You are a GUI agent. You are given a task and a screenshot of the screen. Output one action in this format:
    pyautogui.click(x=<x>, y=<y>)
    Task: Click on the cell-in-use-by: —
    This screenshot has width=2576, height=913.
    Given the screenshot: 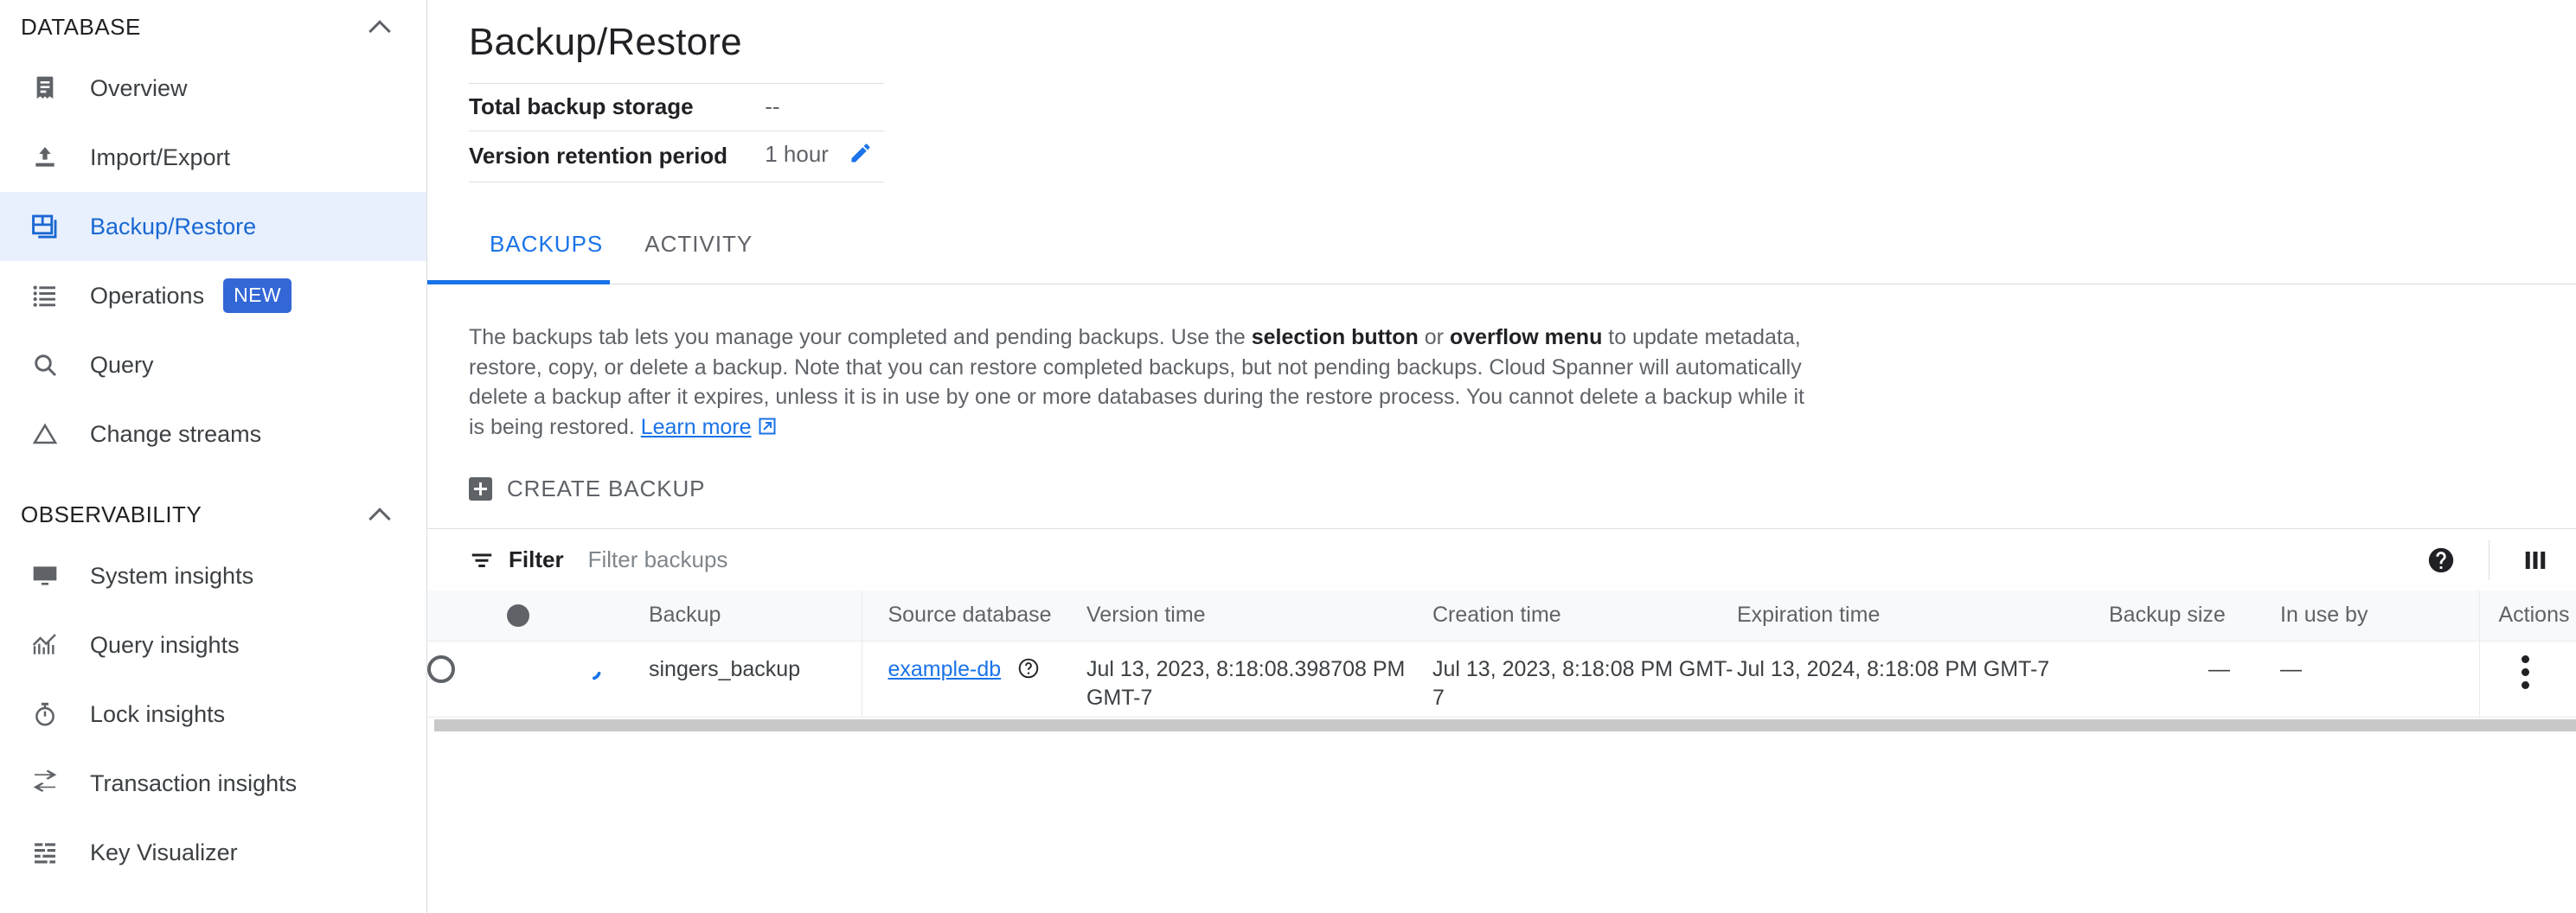 What is the action you would take?
    pyautogui.click(x=2379, y=679)
    